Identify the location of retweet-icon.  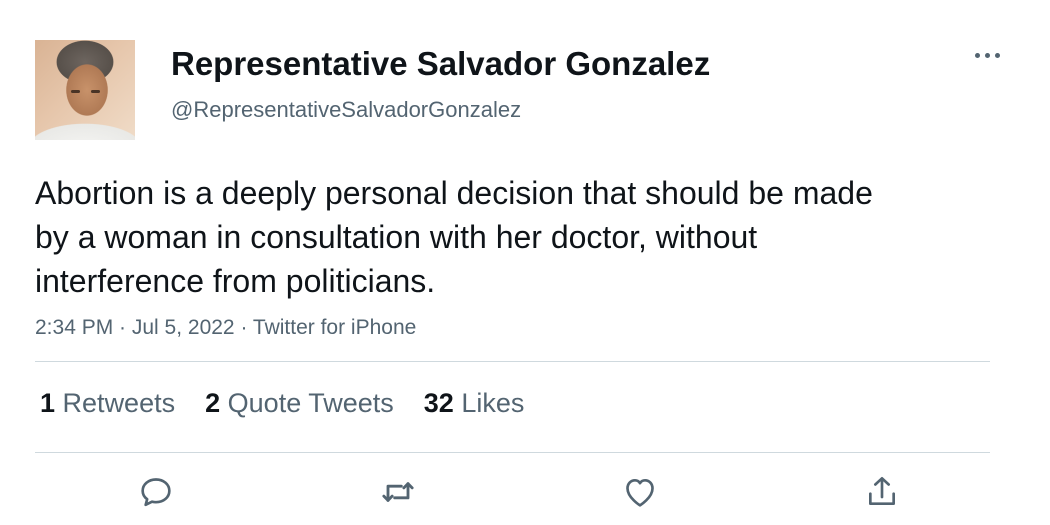
(398, 492).